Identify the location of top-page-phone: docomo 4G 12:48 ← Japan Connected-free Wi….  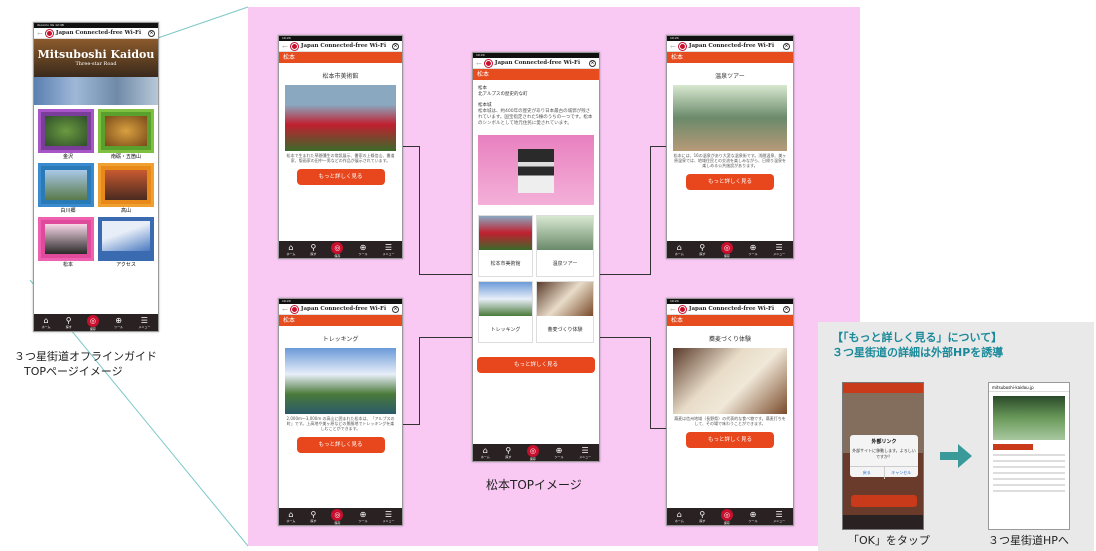
(96, 177).